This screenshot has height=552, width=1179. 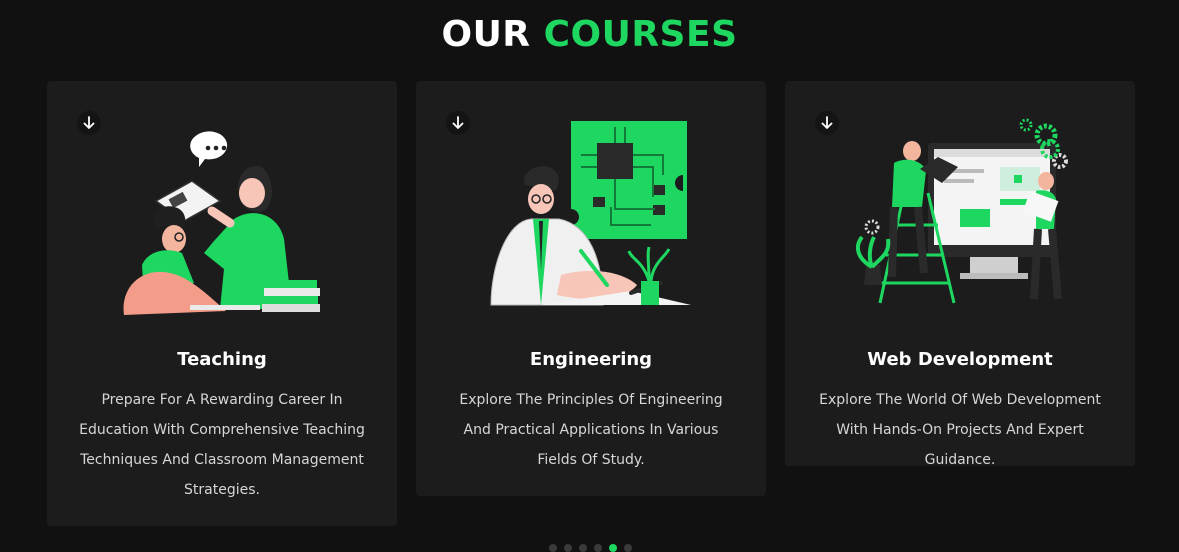 I want to click on web-developer-monitor-illustration, so click(x=961, y=211).